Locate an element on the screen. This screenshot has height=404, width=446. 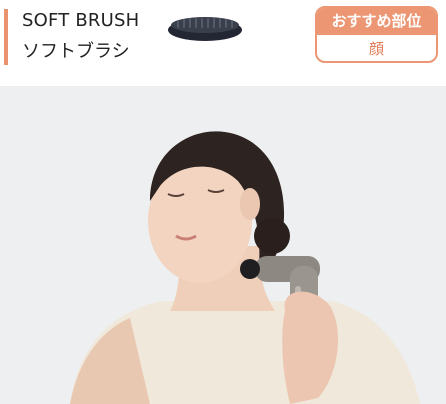
product-name-ja: ソフトブラシ is located at coordinates (76, 51).